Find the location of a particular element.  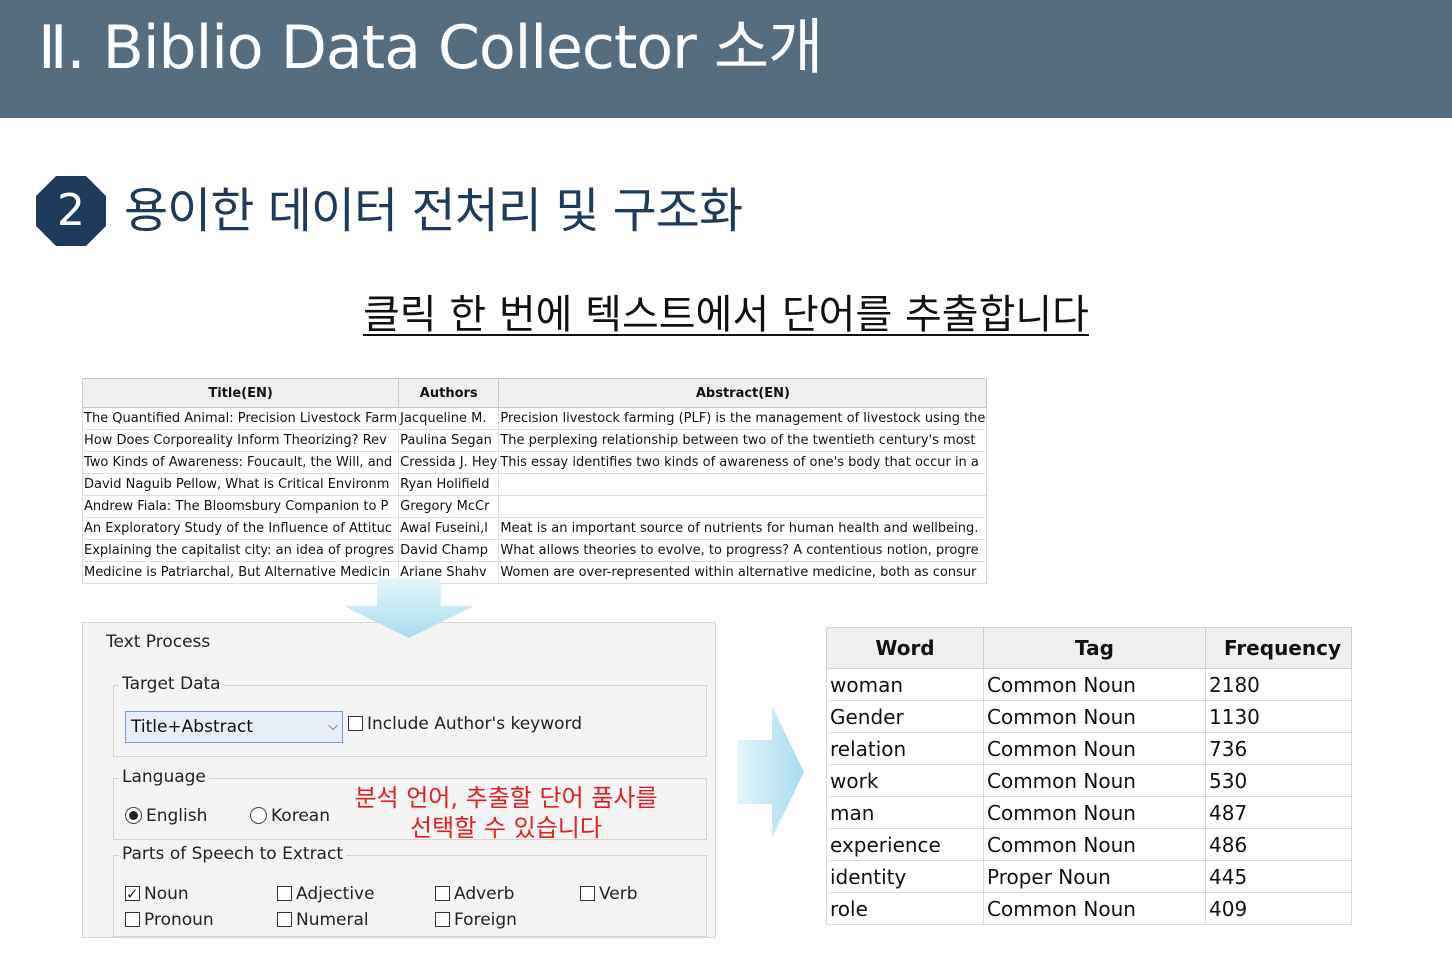

pos-adverb-option: Adverb is located at coordinates (474, 894).